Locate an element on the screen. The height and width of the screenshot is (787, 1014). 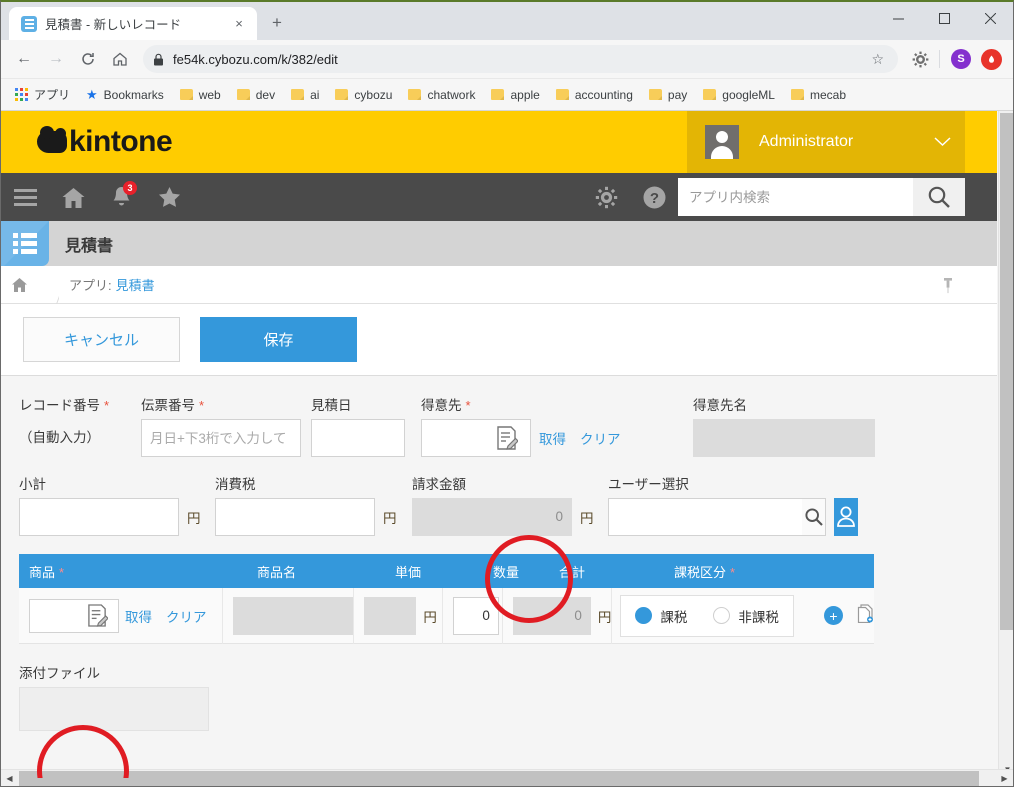
bookmark-star-icon: ☆ is located at coordinates (877, 59).